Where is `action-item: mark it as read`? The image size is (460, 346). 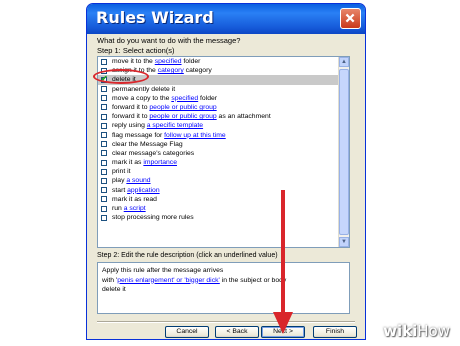 action-item: mark it as read is located at coordinates (218, 199).